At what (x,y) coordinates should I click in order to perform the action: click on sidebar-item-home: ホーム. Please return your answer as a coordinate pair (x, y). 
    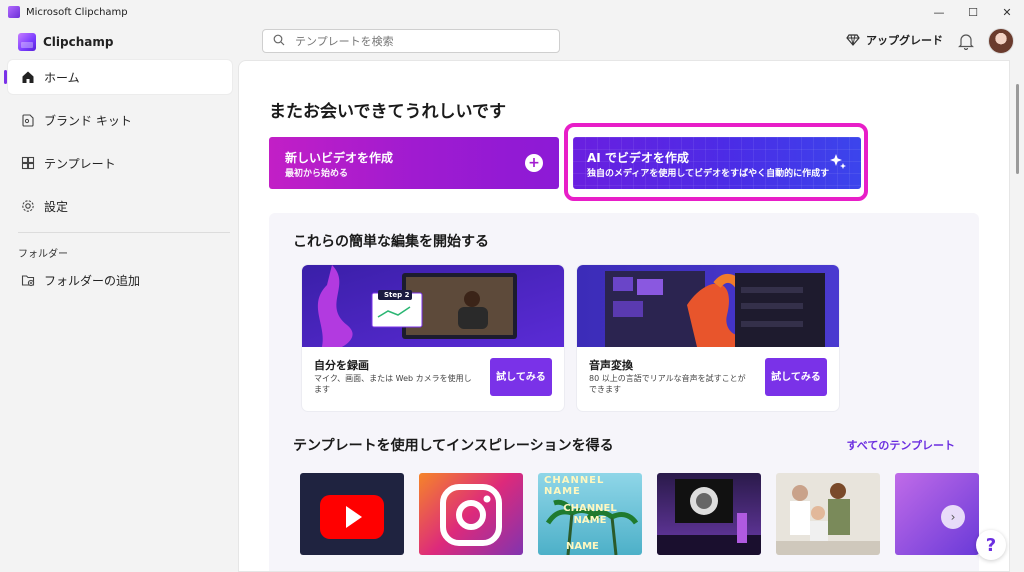
    Looking at the image, I should click on (118, 77).